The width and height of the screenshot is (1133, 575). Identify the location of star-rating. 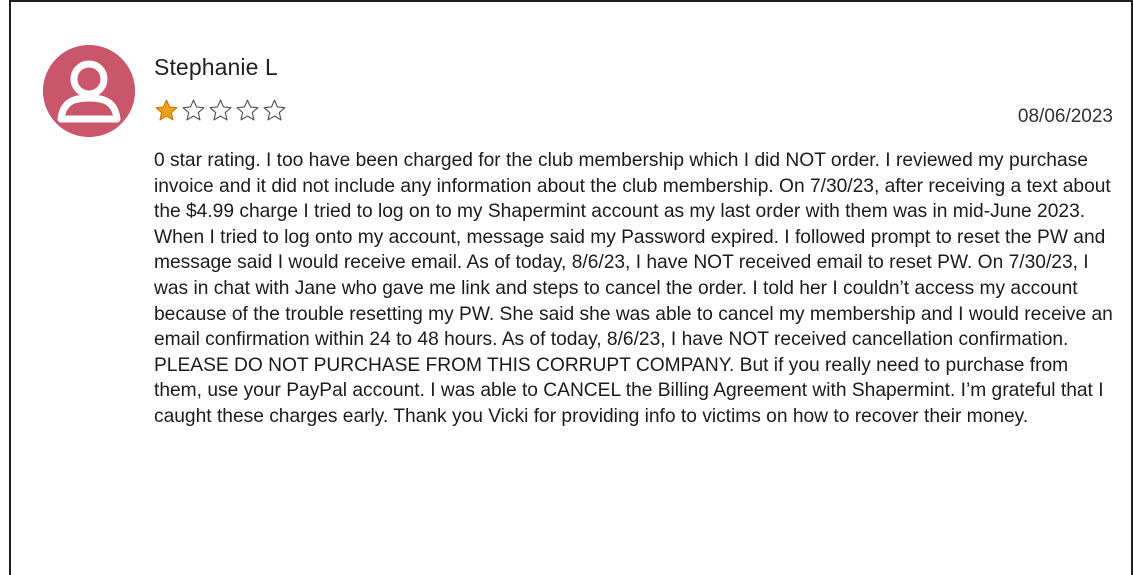
(220, 110).